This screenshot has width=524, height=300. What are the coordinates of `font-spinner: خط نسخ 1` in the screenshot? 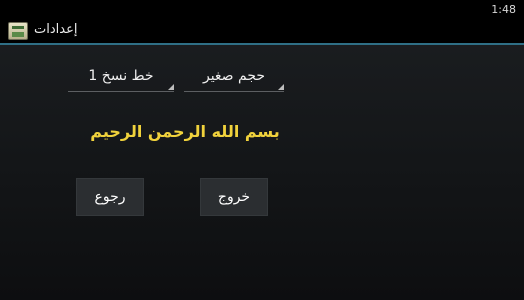 It's located at (121, 76).